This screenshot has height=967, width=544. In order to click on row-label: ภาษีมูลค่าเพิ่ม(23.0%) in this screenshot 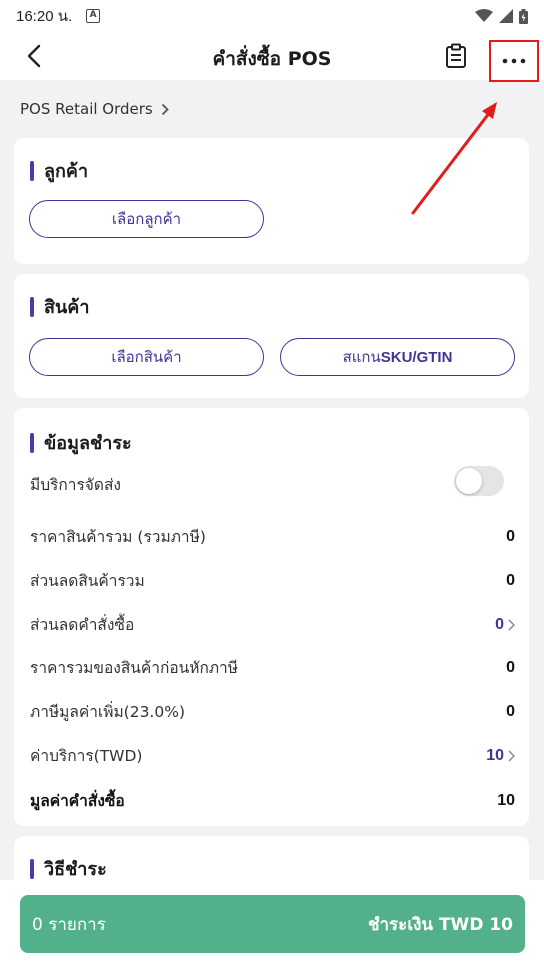, I will do `click(107, 712)`.